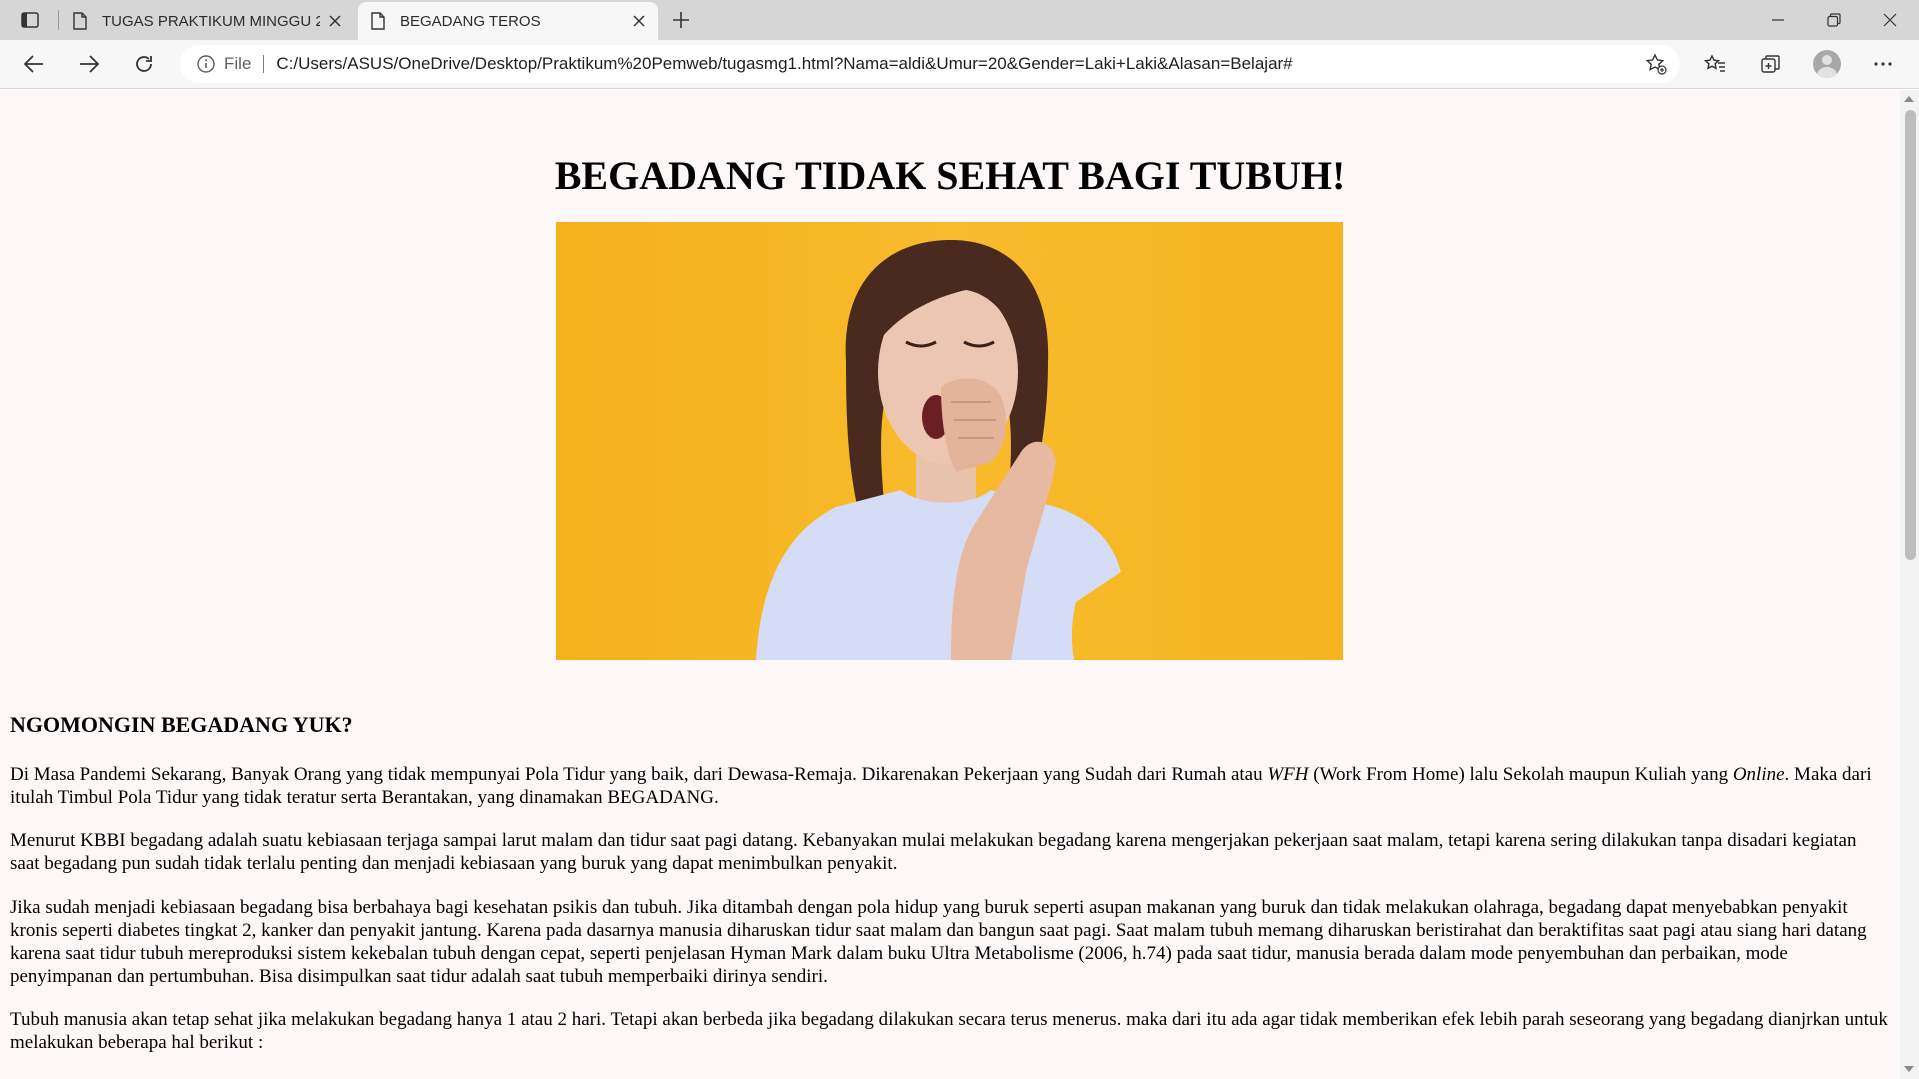  I want to click on profile-button, so click(1827, 64).